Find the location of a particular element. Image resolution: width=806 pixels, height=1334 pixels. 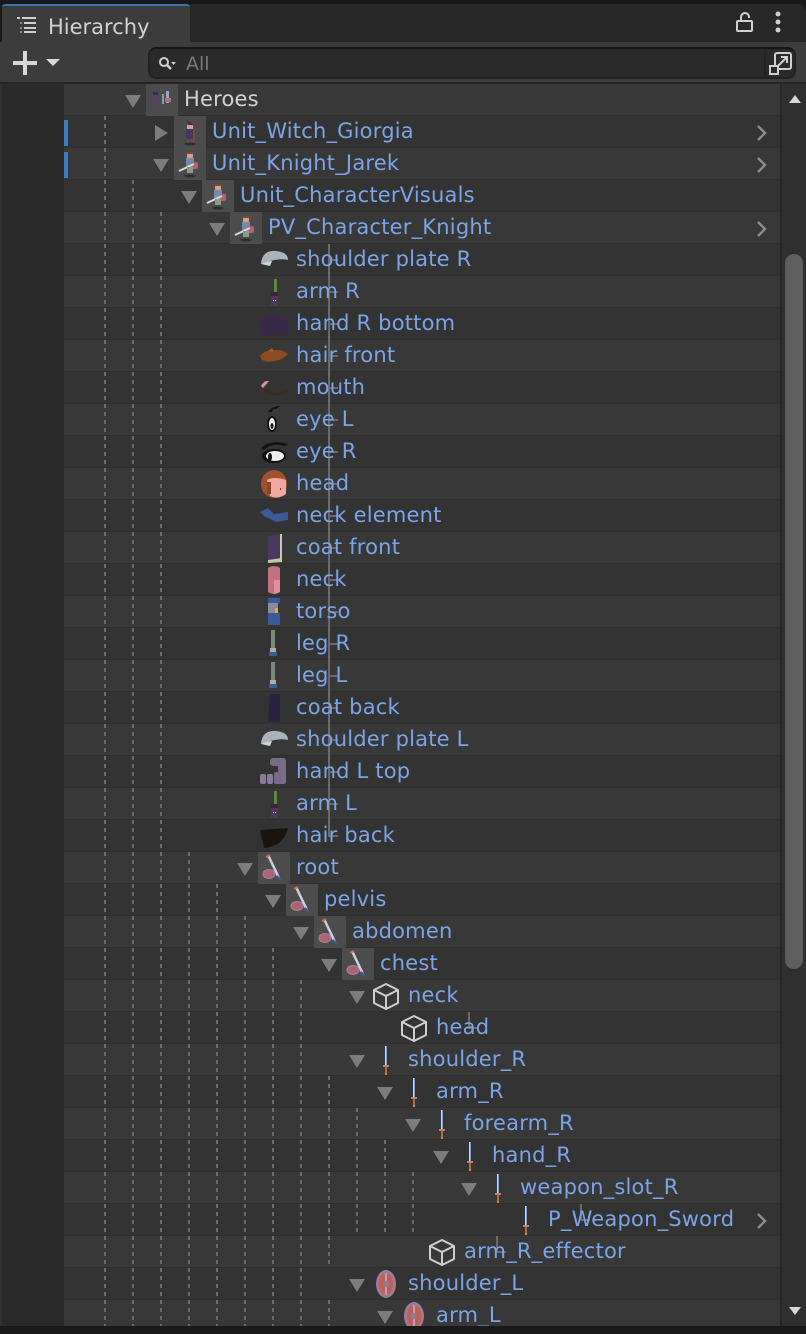

scrollbar-thumb is located at coordinates (794, 611).